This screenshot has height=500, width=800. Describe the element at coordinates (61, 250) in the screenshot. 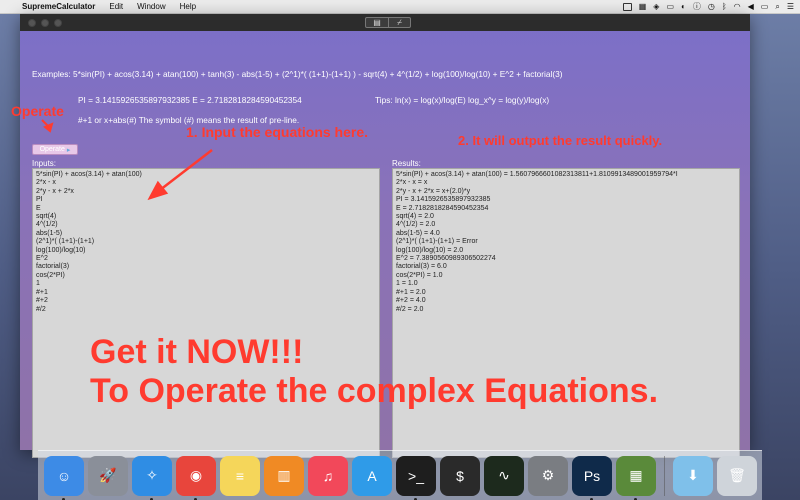

I see `inputs-line: log(100)/log(10)` at that location.